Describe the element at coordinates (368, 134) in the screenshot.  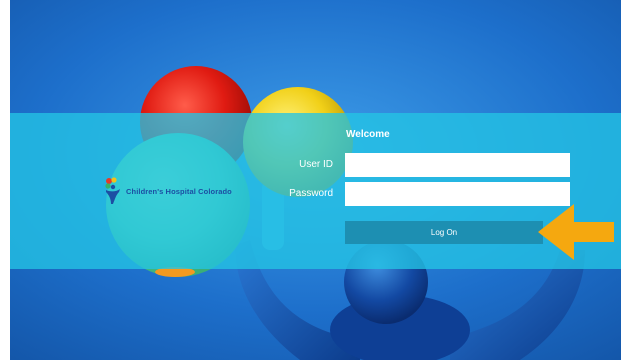
I see `welcome-heading: Welcome` at that location.